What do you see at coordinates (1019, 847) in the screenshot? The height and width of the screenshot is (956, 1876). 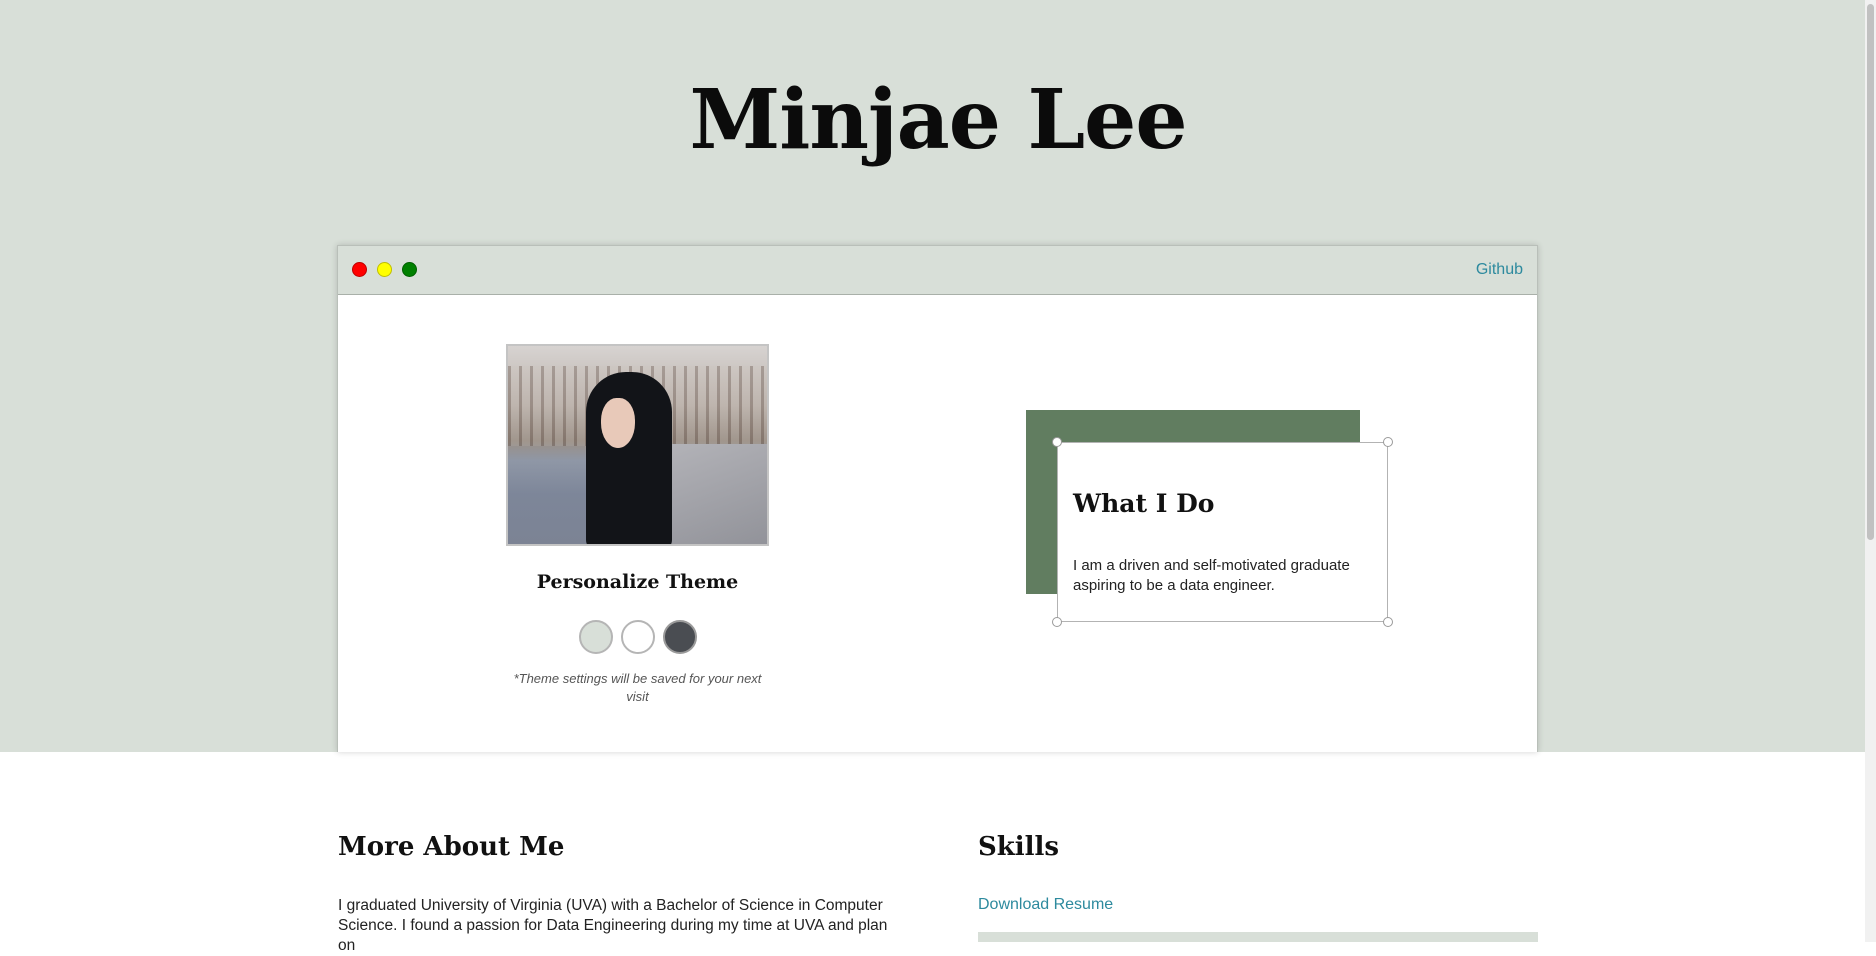 I see `skills-heading: Skills` at bounding box center [1019, 847].